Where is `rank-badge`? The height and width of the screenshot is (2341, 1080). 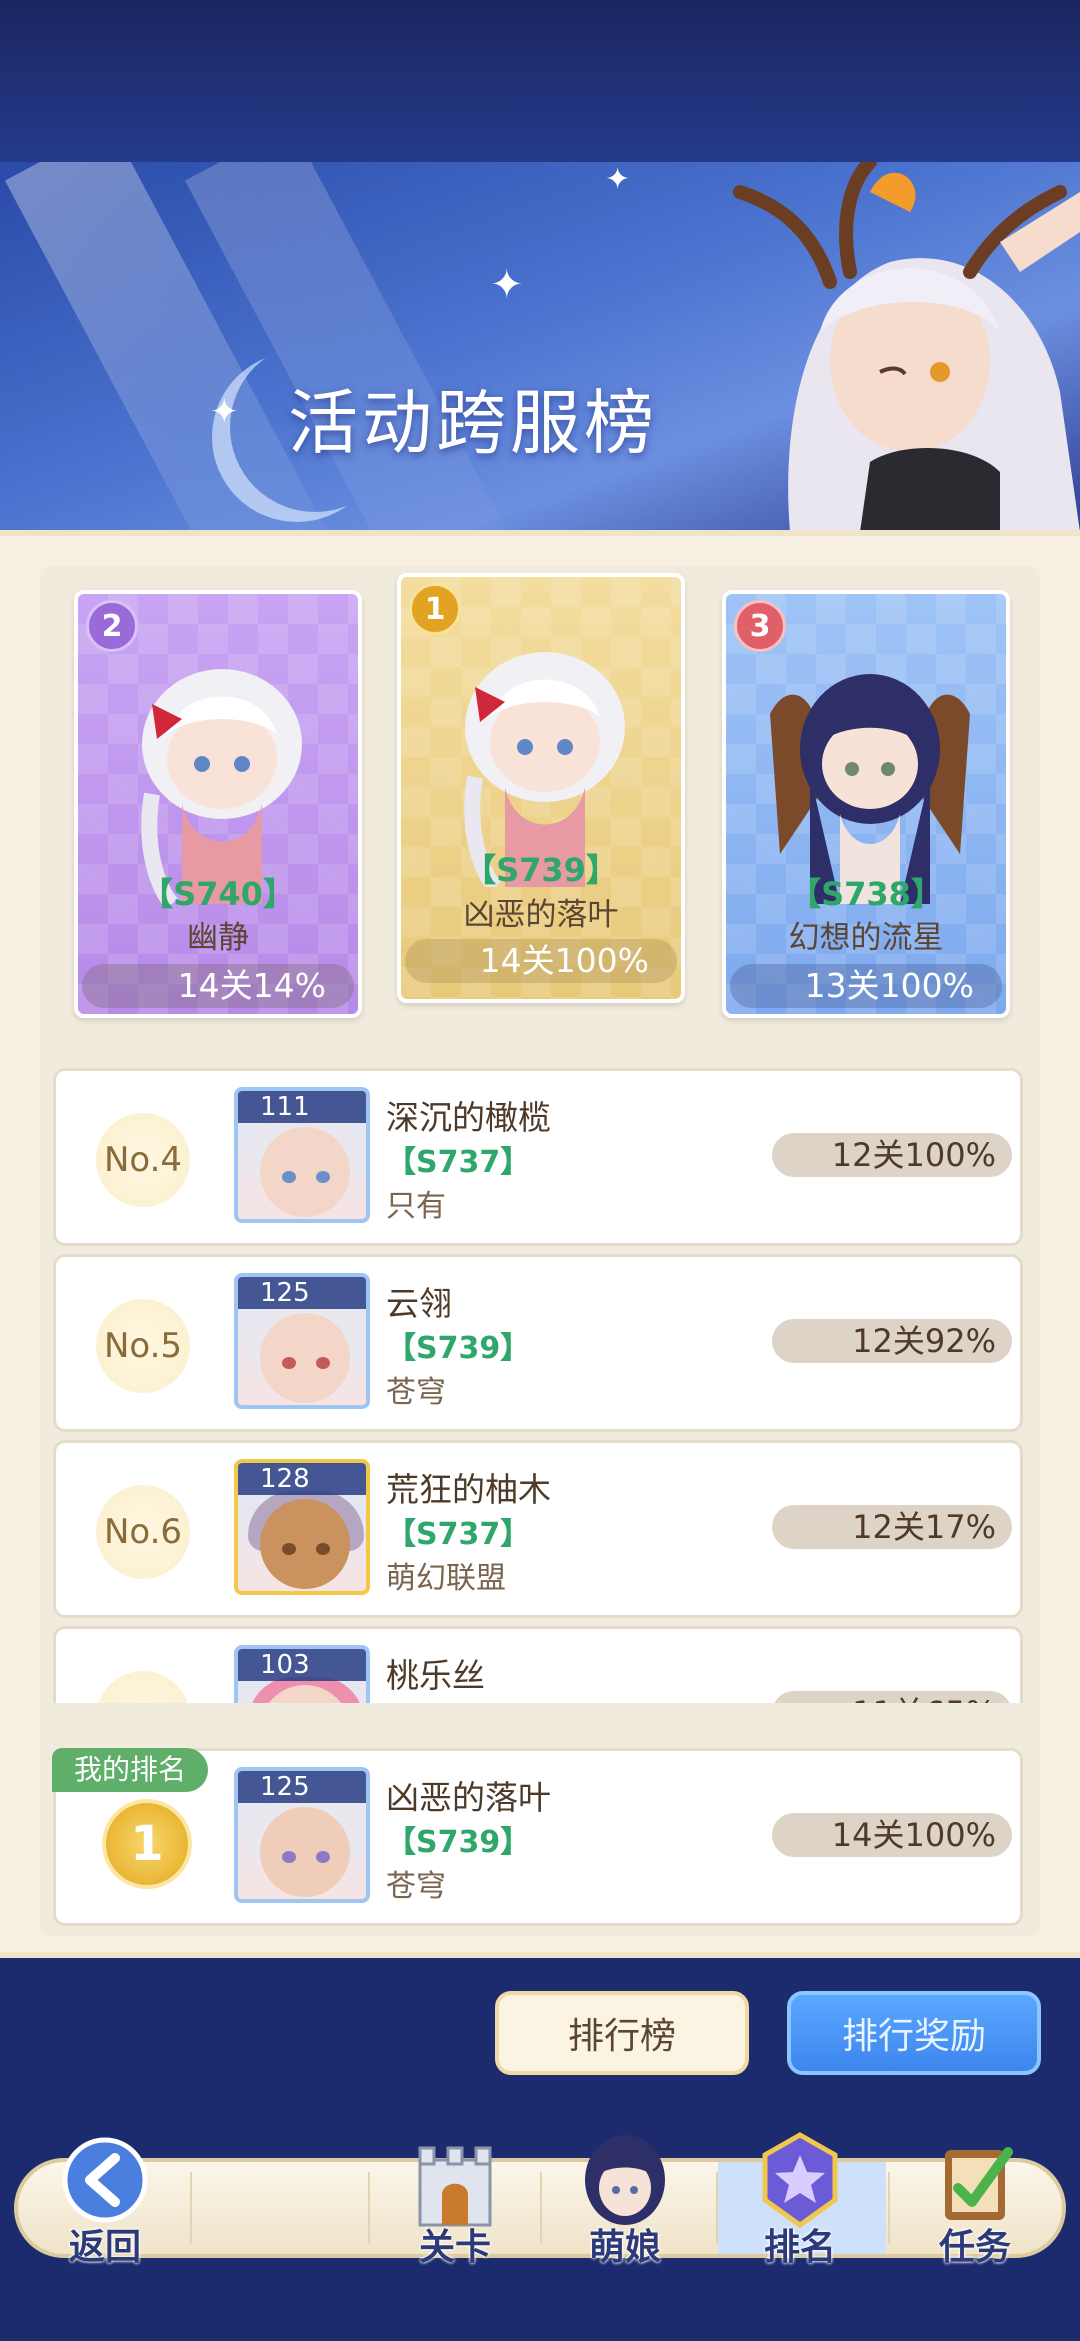 rank-badge is located at coordinates (143, 1687).